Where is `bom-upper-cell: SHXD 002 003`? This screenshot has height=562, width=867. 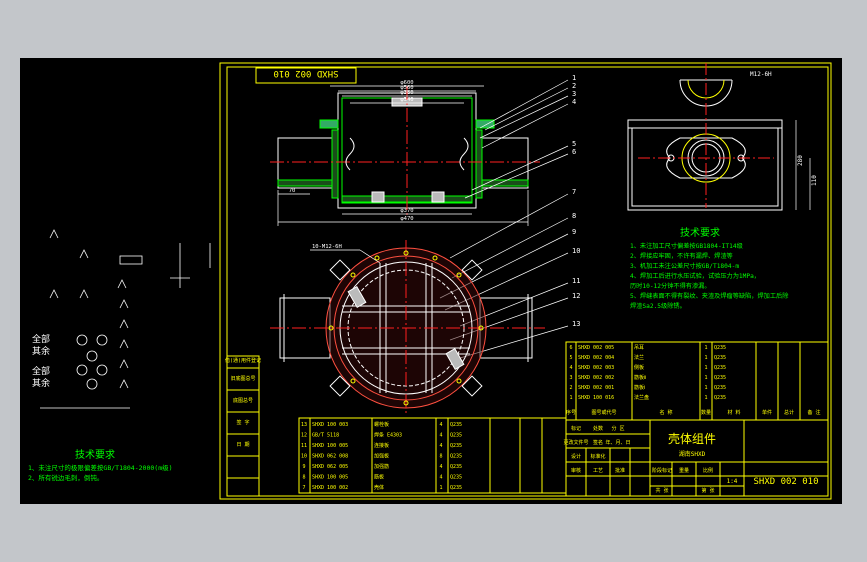 bom-upper-cell: SHXD 002 003 is located at coordinates (596, 368).